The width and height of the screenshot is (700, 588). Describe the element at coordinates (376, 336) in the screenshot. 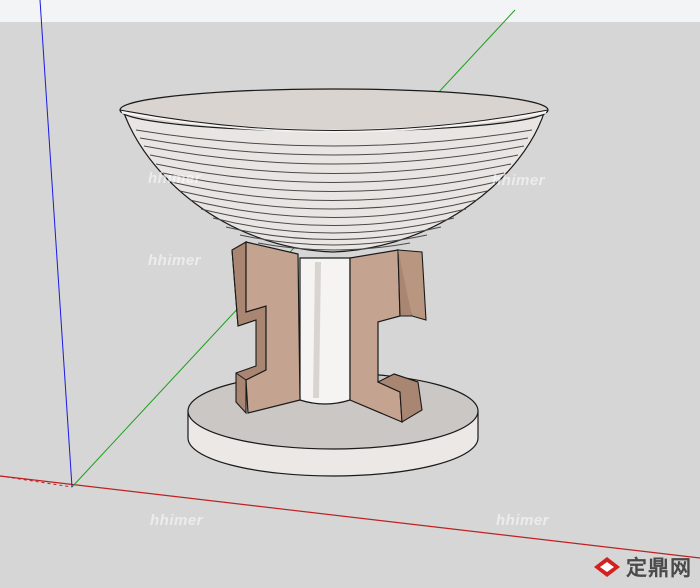

I see `right-bracket-face` at that location.